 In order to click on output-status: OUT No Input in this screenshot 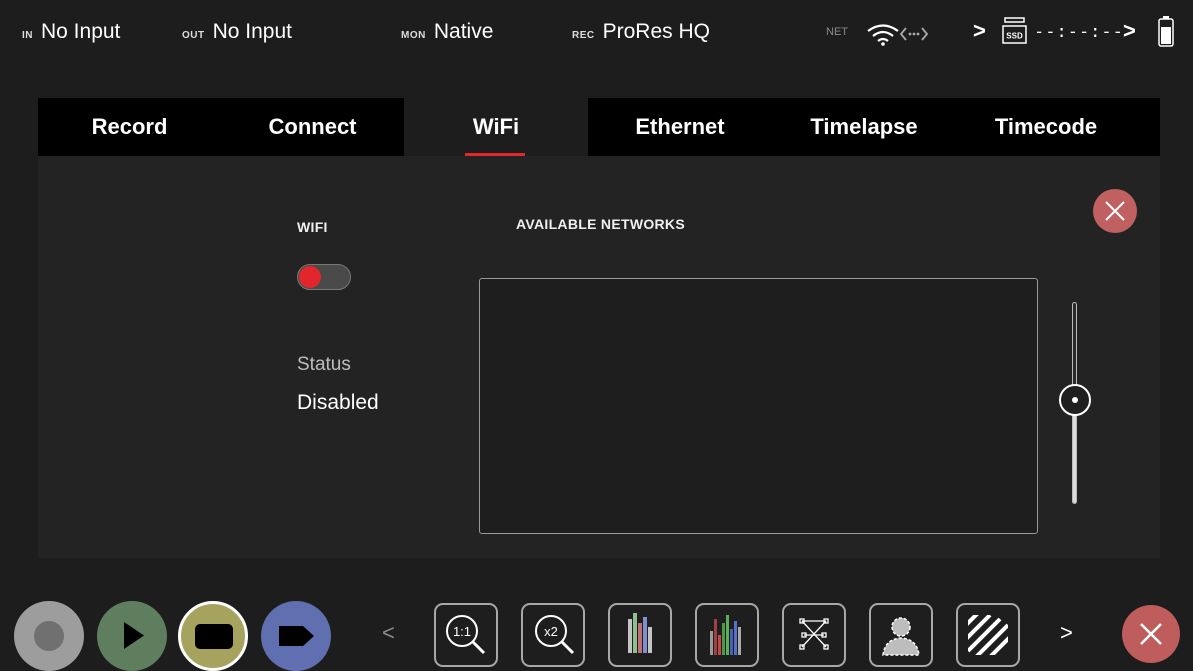, I will do `click(237, 32)`.